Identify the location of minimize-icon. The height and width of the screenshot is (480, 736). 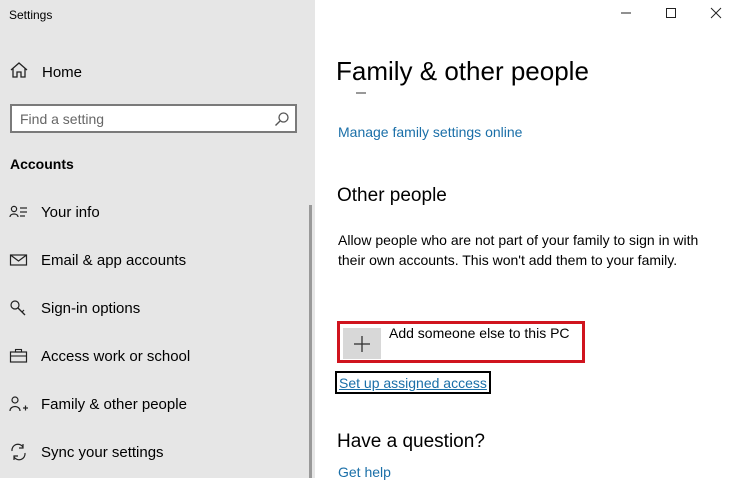
(626, 15).